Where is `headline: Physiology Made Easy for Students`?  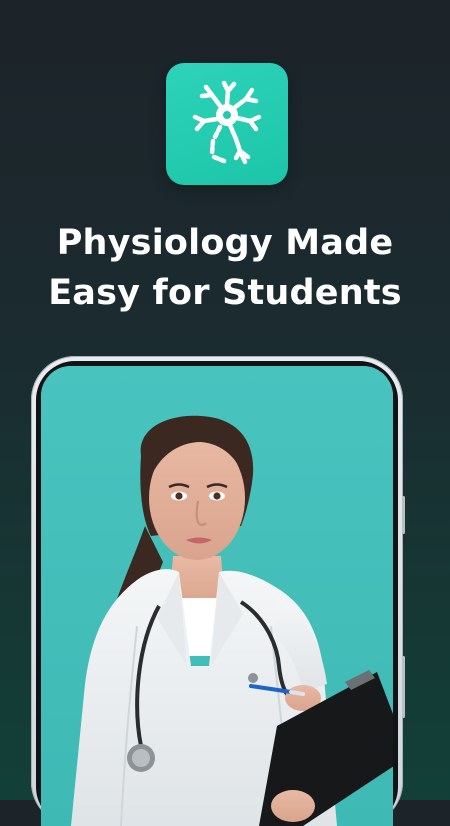 headline: Physiology Made Easy for Students is located at coordinates (225, 268).